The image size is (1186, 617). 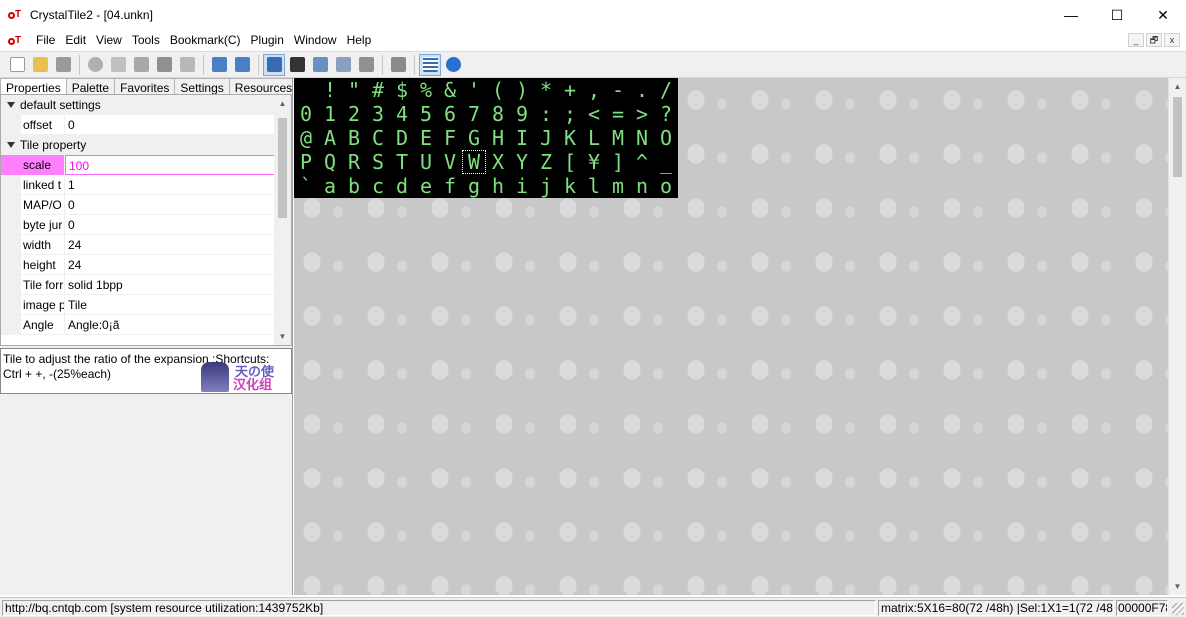 What do you see at coordinates (206, 40) in the screenshot?
I see `menu-bookmark: Bookmark(C)` at bounding box center [206, 40].